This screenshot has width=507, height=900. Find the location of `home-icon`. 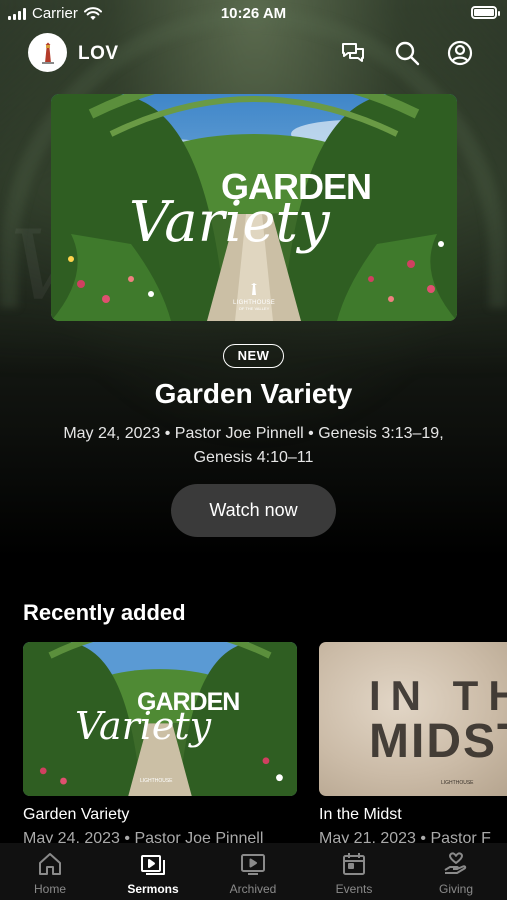

home-icon is located at coordinates (50, 864).